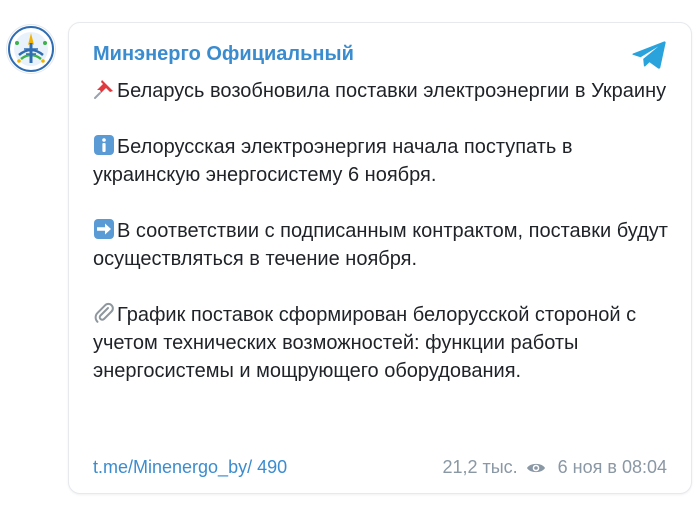 Image resolution: width=700 pixels, height=509 pixels. I want to click on channel-name: Минэнерго Официальный, so click(223, 54).